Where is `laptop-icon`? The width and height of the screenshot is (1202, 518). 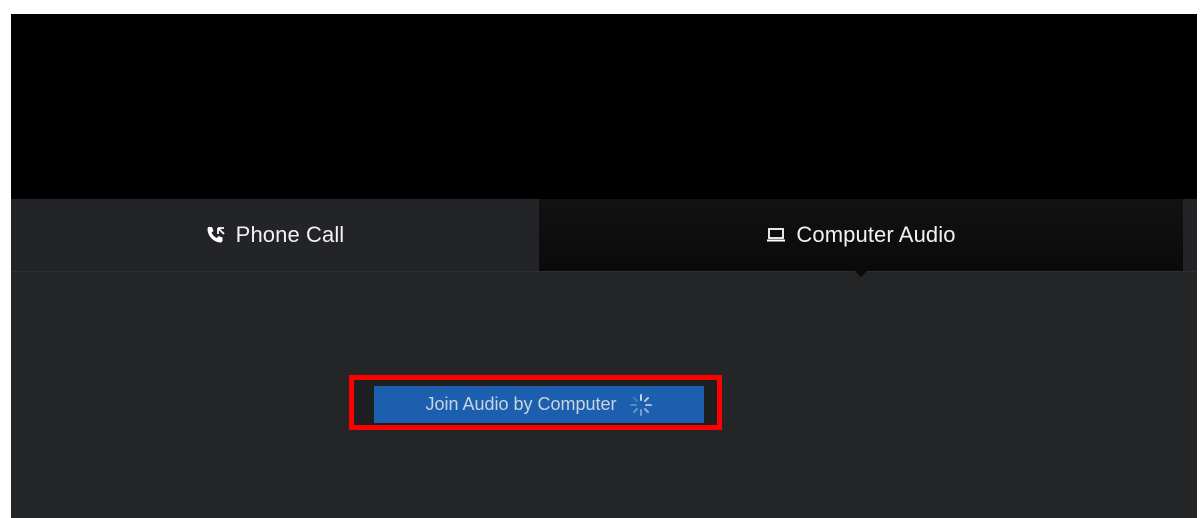
laptop-icon is located at coordinates (776, 235).